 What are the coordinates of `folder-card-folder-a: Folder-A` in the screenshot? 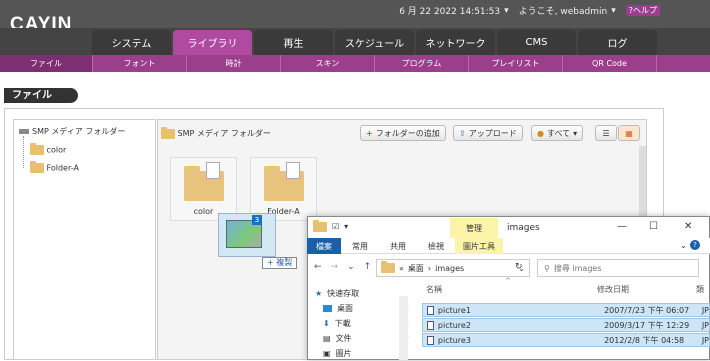 It's located at (283, 189).